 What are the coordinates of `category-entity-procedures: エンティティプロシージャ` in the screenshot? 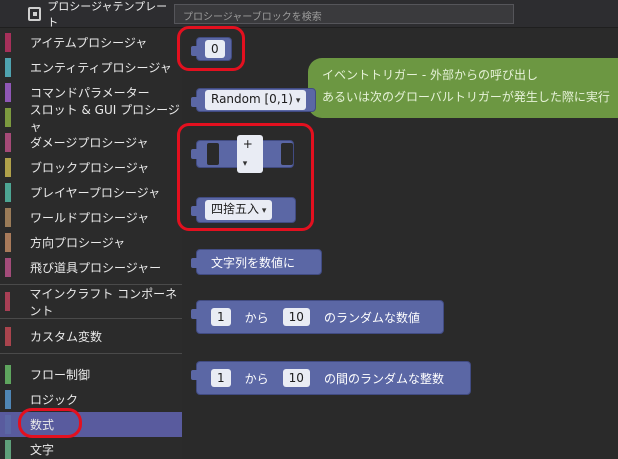 It's located at (91, 67).